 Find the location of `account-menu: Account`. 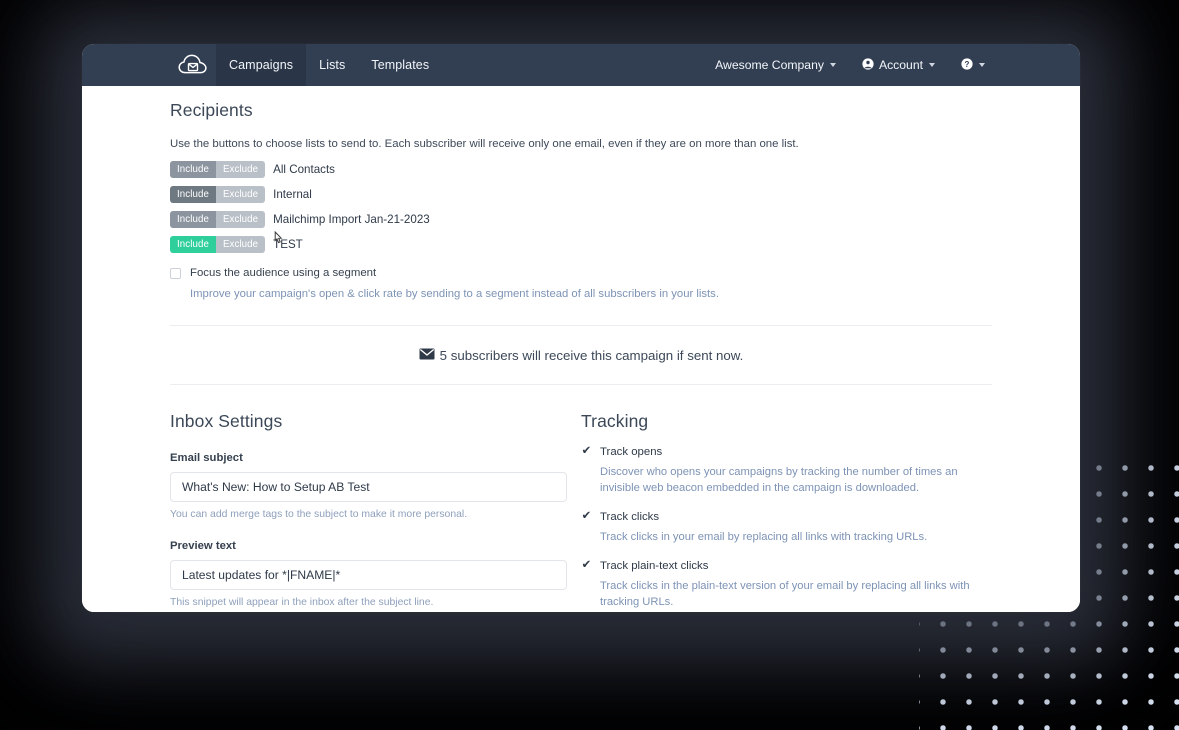

account-menu: Account is located at coordinates (898, 65).